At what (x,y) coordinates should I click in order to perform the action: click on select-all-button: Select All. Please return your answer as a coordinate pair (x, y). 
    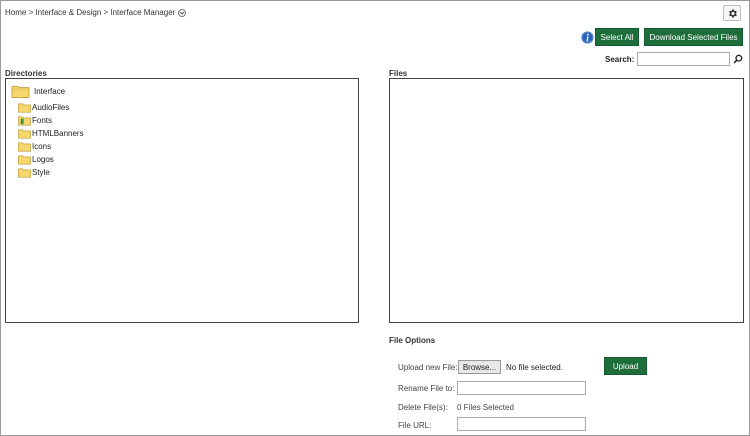
    Looking at the image, I should click on (617, 37).